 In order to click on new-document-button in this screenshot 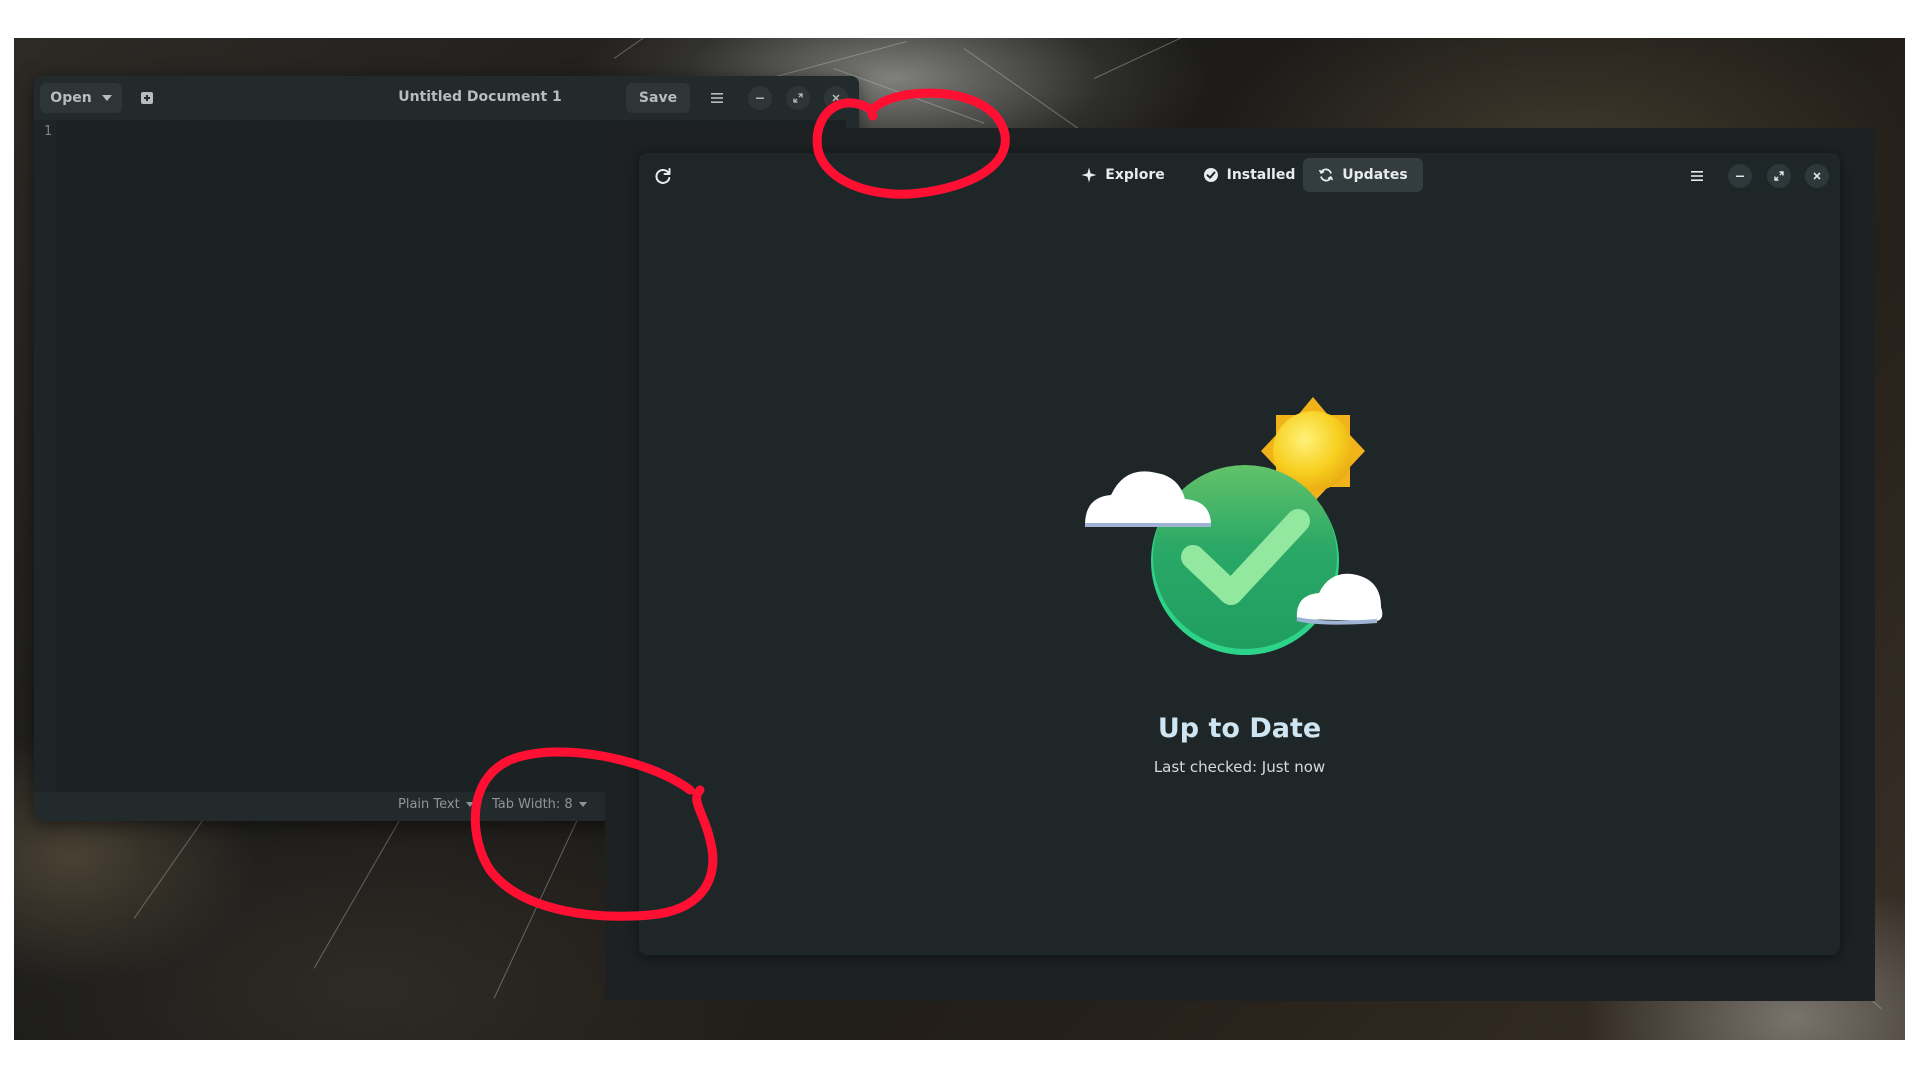, I will do `click(147, 98)`.